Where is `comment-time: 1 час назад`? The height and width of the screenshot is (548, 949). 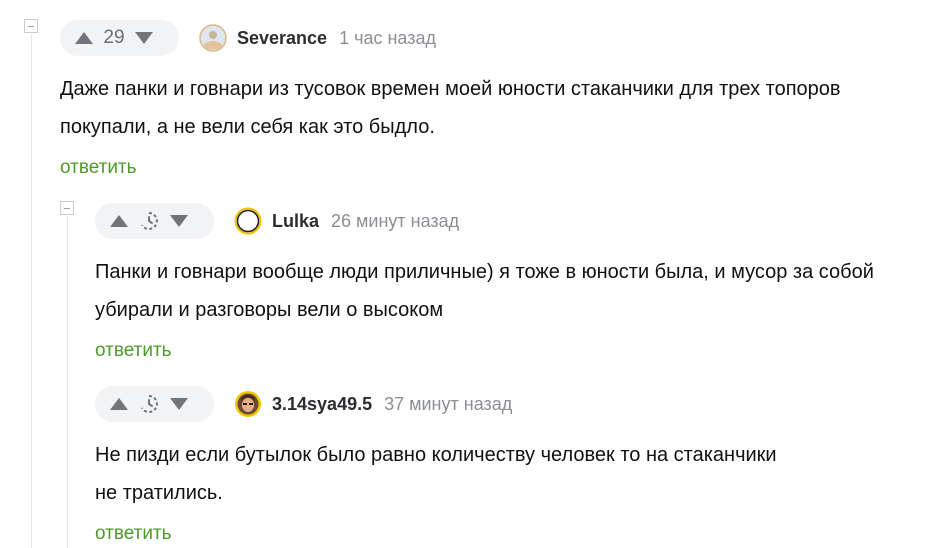
comment-time: 1 час назад is located at coordinates (387, 38).